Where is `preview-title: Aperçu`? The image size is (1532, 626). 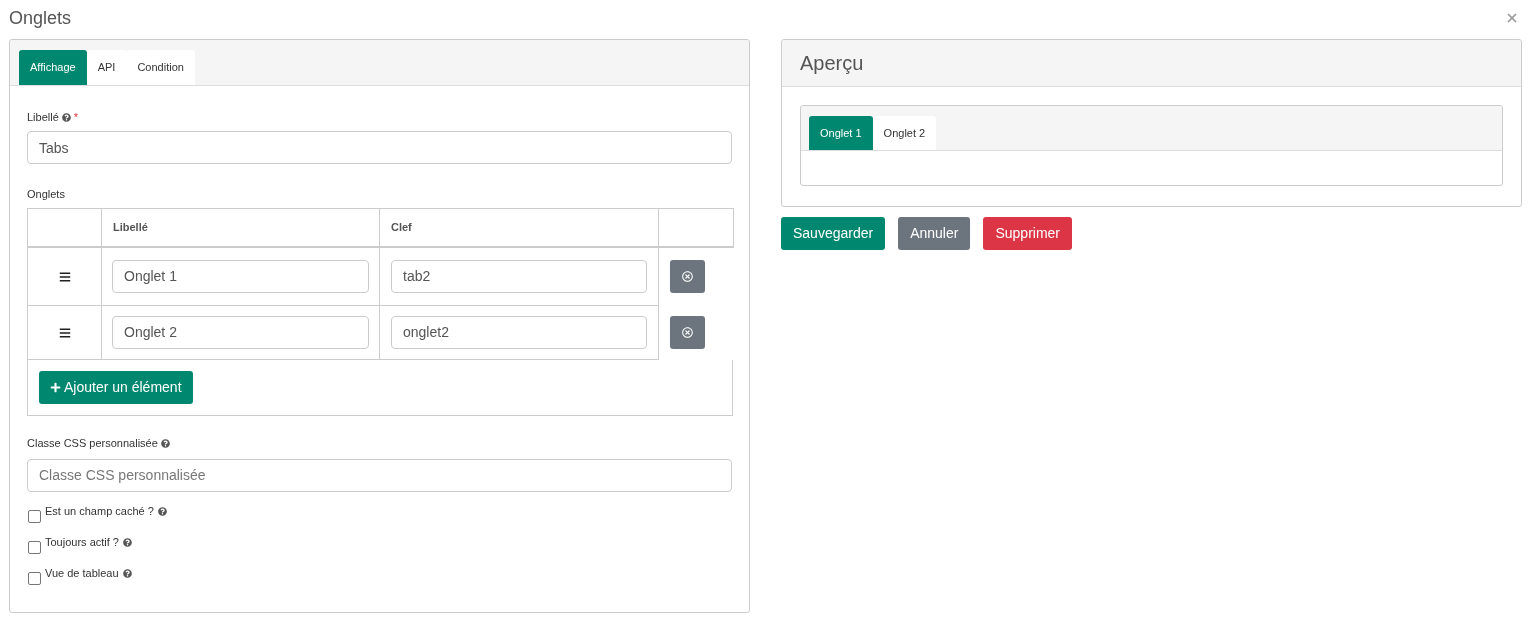 preview-title: Aperçu is located at coordinates (832, 63).